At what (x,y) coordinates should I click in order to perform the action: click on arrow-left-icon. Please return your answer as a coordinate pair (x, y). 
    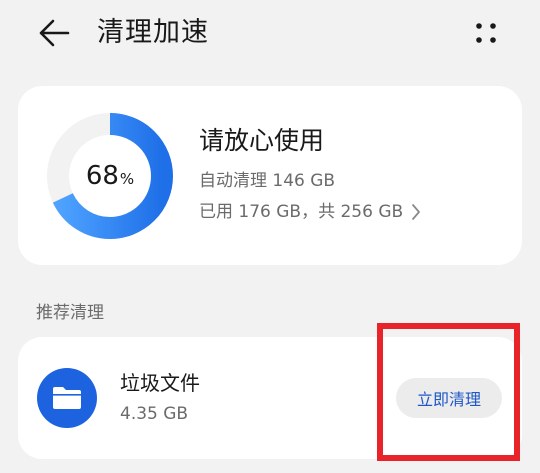
    Looking at the image, I should click on (54, 33).